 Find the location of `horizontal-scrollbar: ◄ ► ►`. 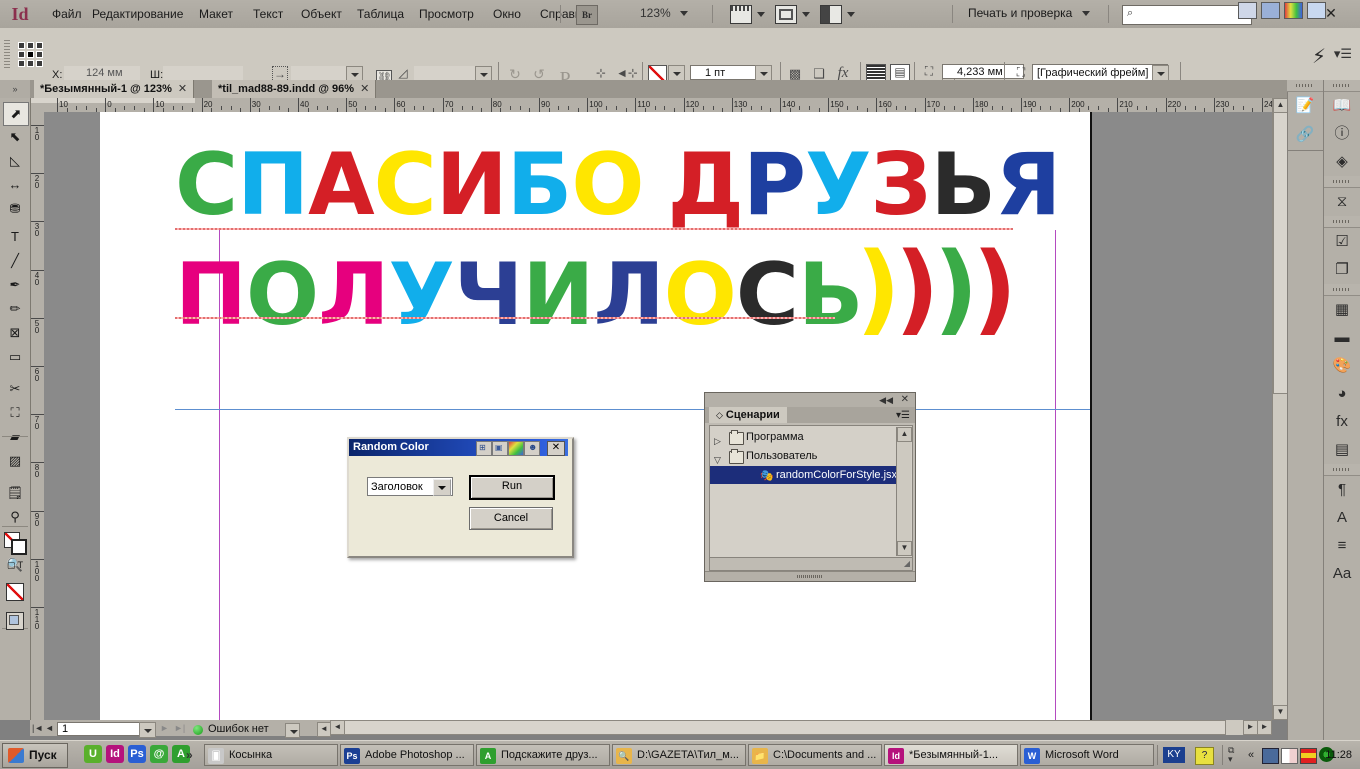

horizontal-scrollbar: ◄ ► ► is located at coordinates (801, 727).